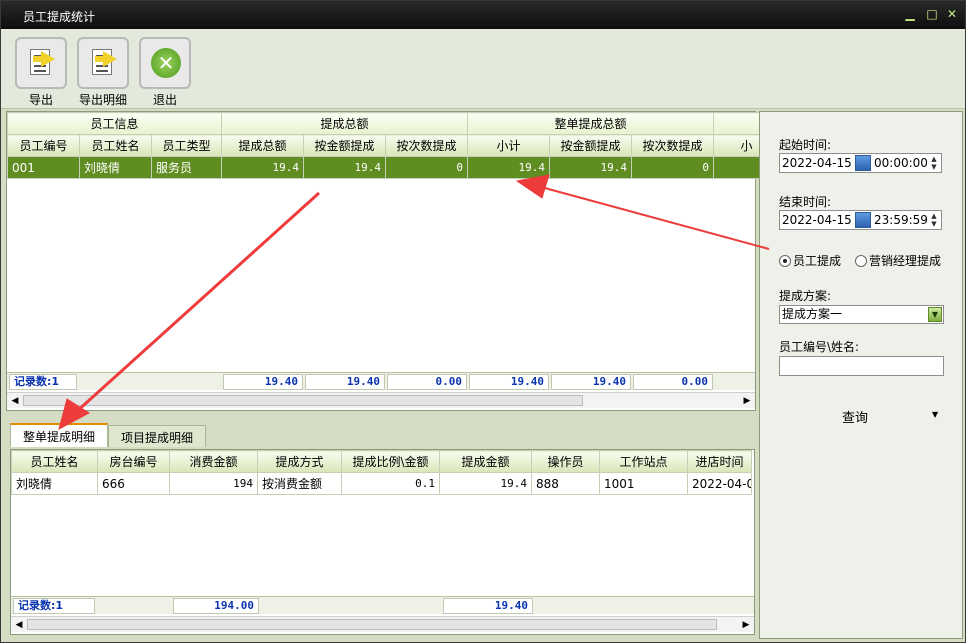 This screenshot has width=966, height=643. What do you see at coordinates (299, 461) in the screenshot?
I see `column-header: 提成方式` at bounding box center [299, 461].